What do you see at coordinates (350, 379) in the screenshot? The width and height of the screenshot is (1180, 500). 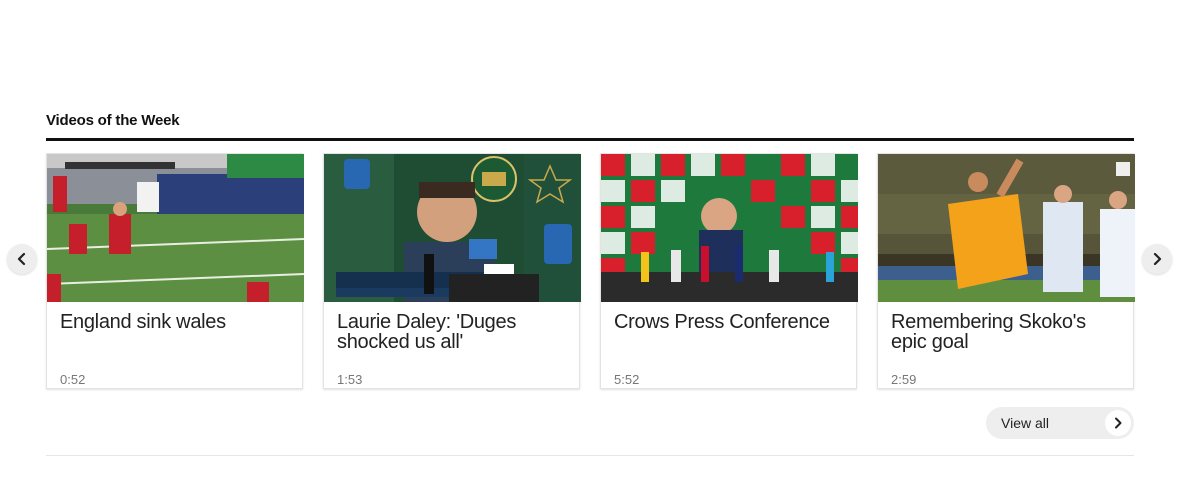 I see `video-duration: 1:53` at bounding box center [350, 379].